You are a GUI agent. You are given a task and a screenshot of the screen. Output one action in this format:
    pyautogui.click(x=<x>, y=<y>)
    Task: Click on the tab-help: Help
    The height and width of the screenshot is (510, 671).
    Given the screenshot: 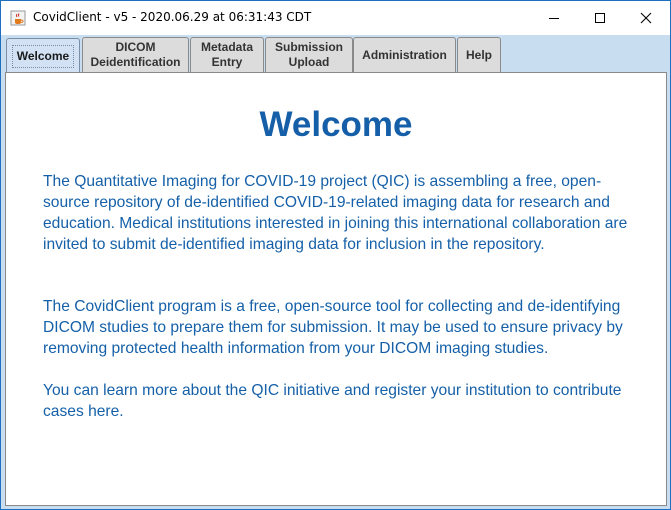 What is the action you would take?
    pyautogui.click(x=479, y=54)
    